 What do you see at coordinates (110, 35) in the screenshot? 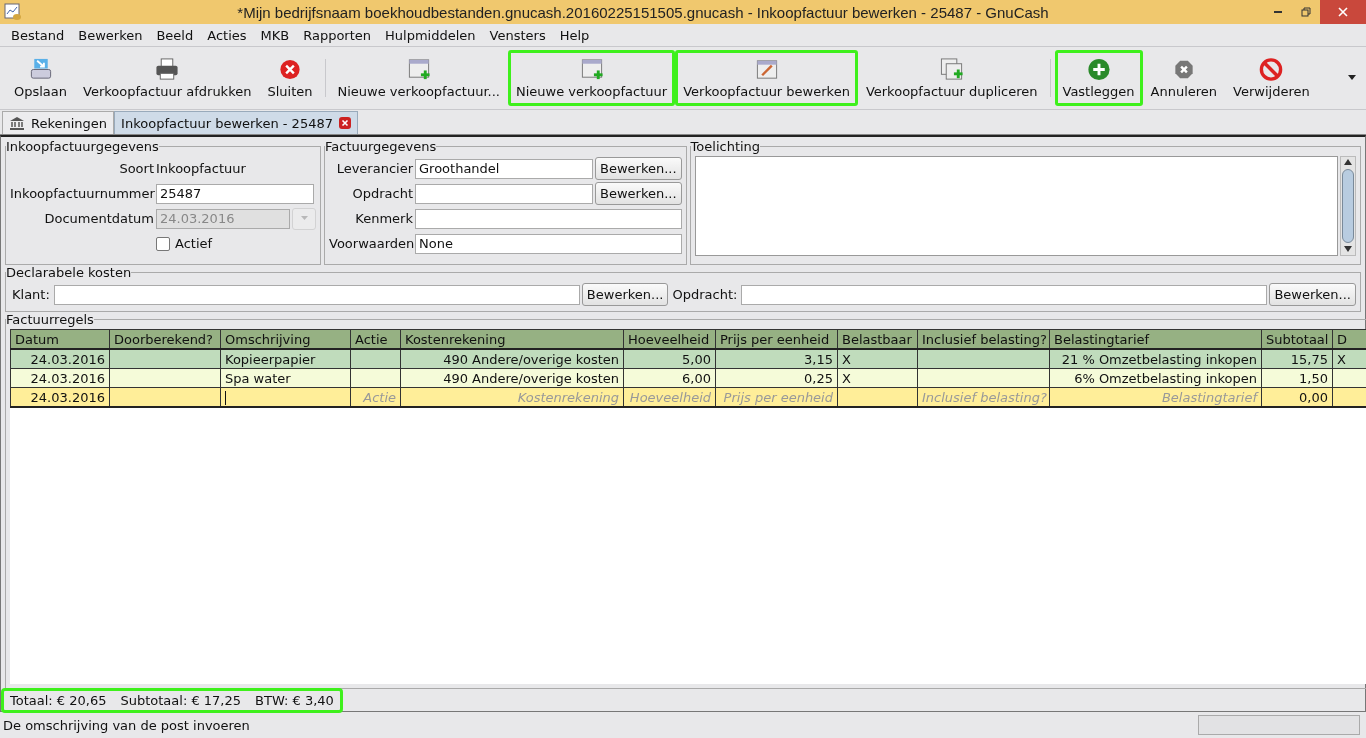
I see `menu-item: Bewerken` at bounding box center [110, 35].